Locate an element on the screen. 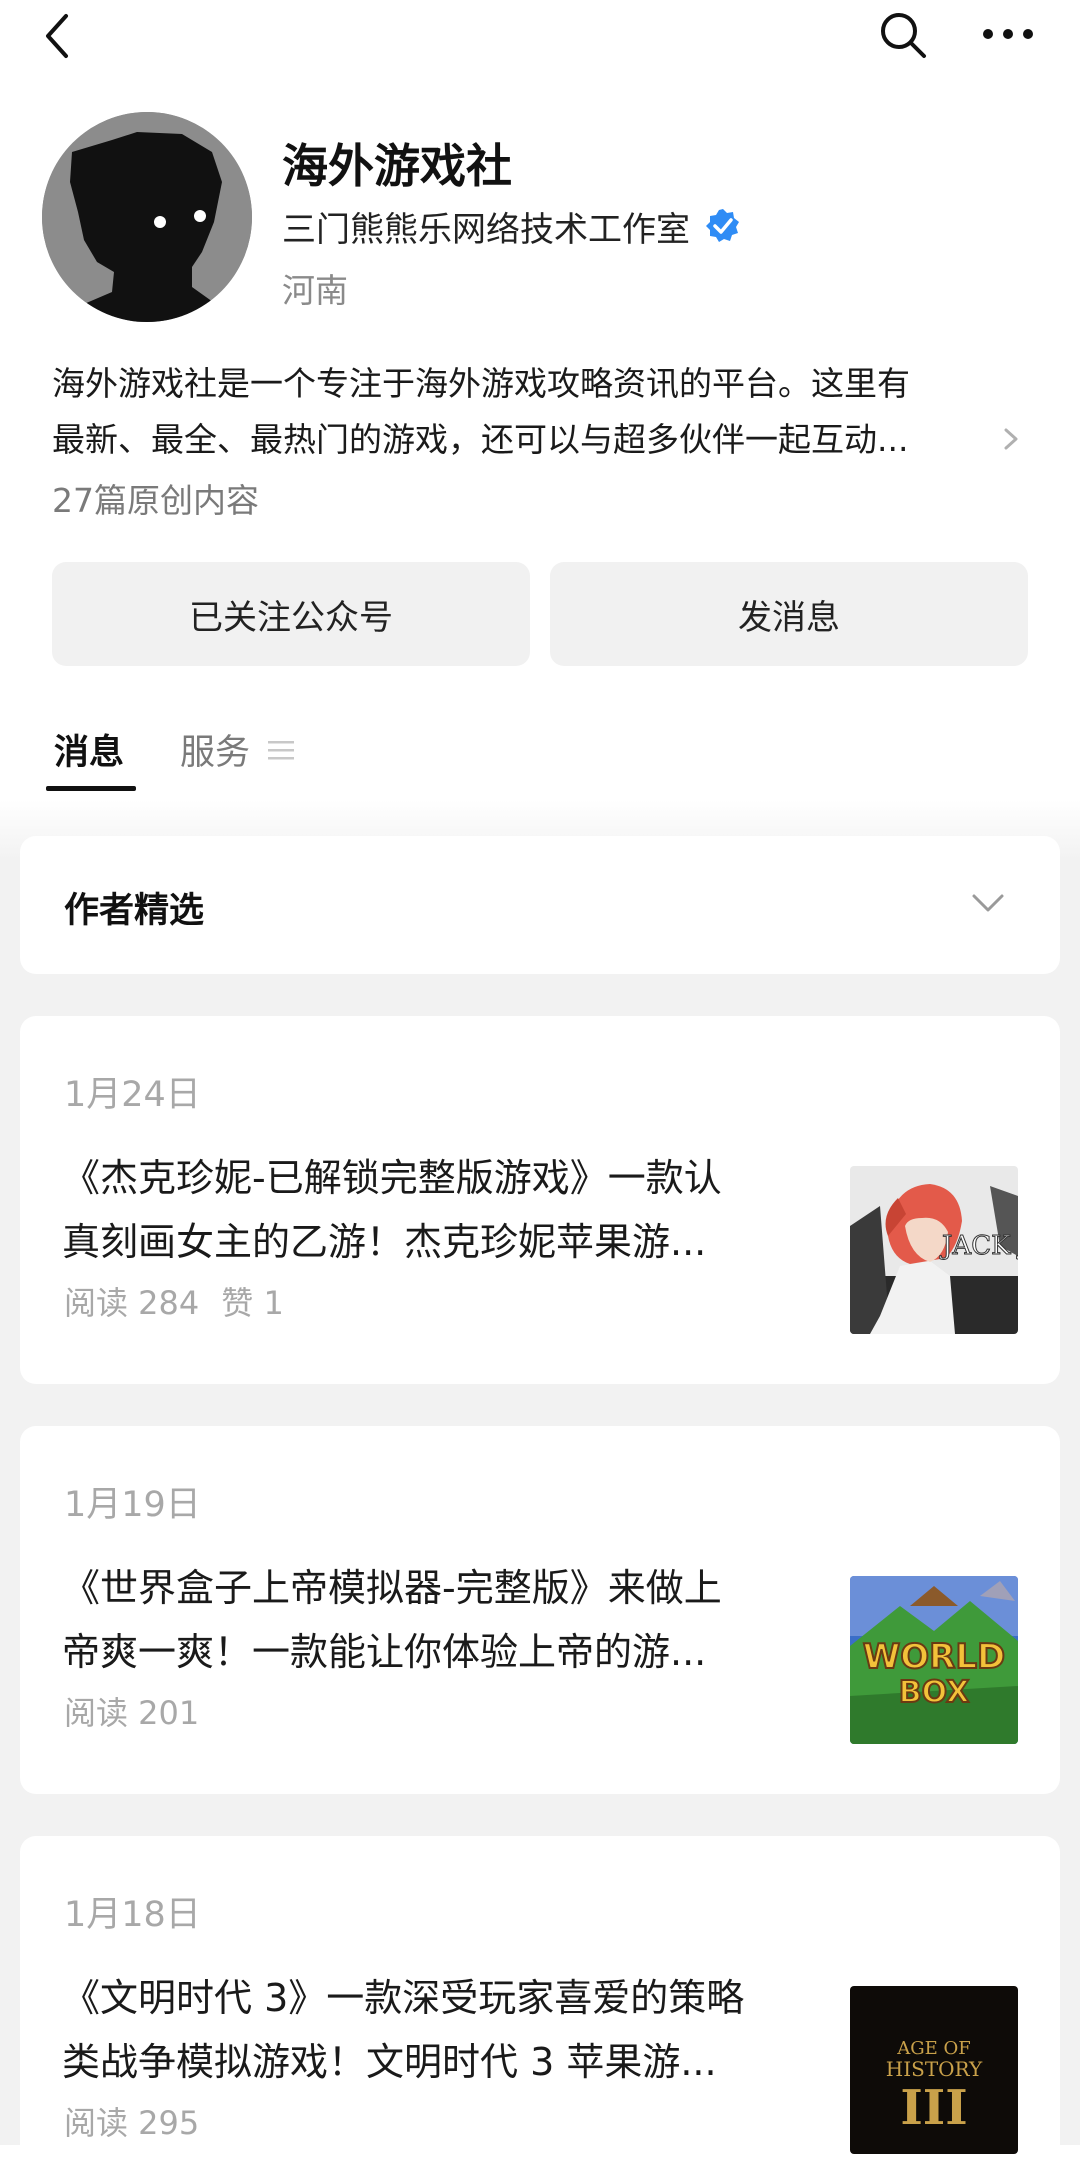  read-count: 阅读 295 is located at coordinates (132, 2123).